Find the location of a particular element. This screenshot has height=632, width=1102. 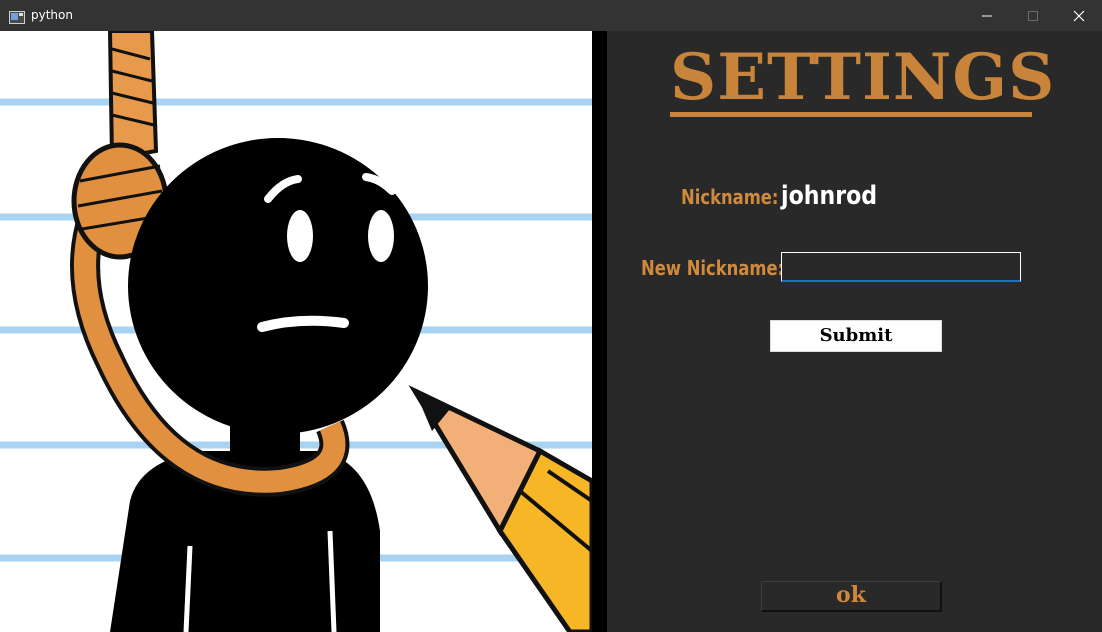

maximize-icon is located at coordinates (1033, 16).